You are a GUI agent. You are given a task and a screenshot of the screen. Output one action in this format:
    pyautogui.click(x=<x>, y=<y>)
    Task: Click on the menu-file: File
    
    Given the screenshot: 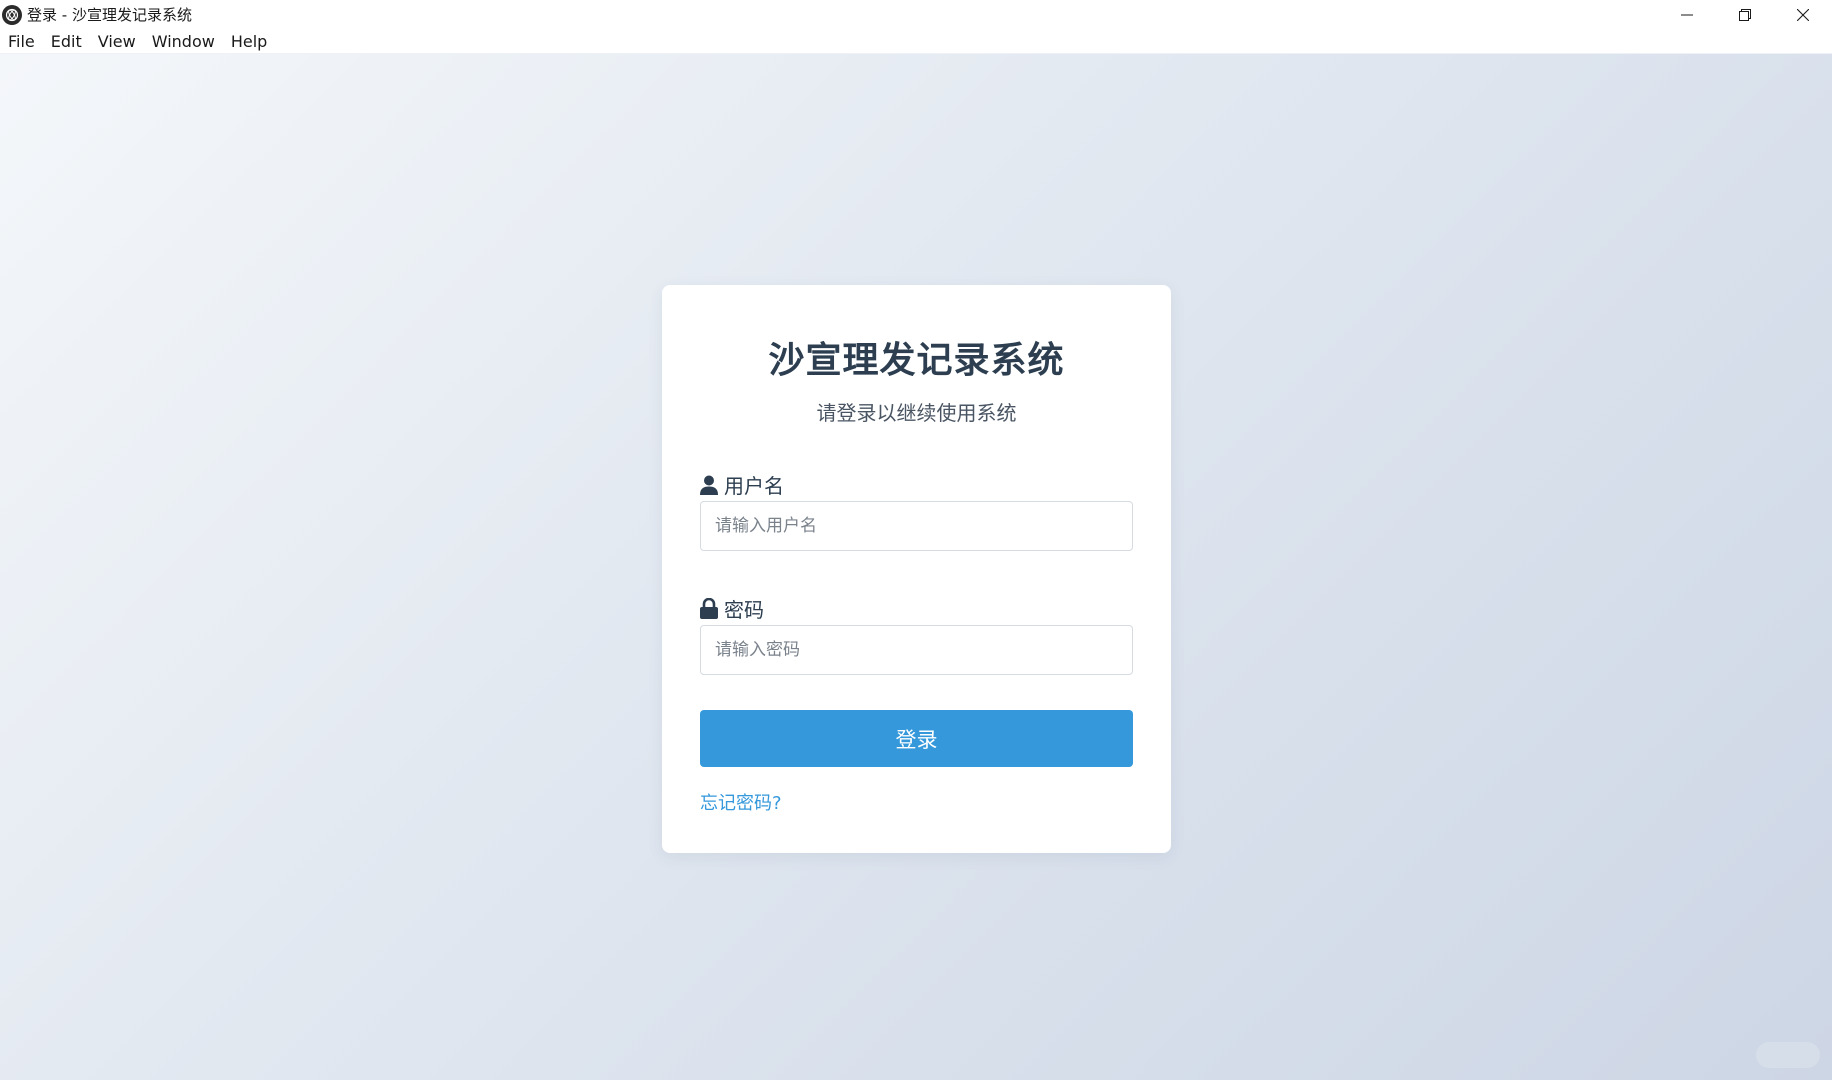 What is the action you would take?
    pyautogui.click(x=21, y=41)
    